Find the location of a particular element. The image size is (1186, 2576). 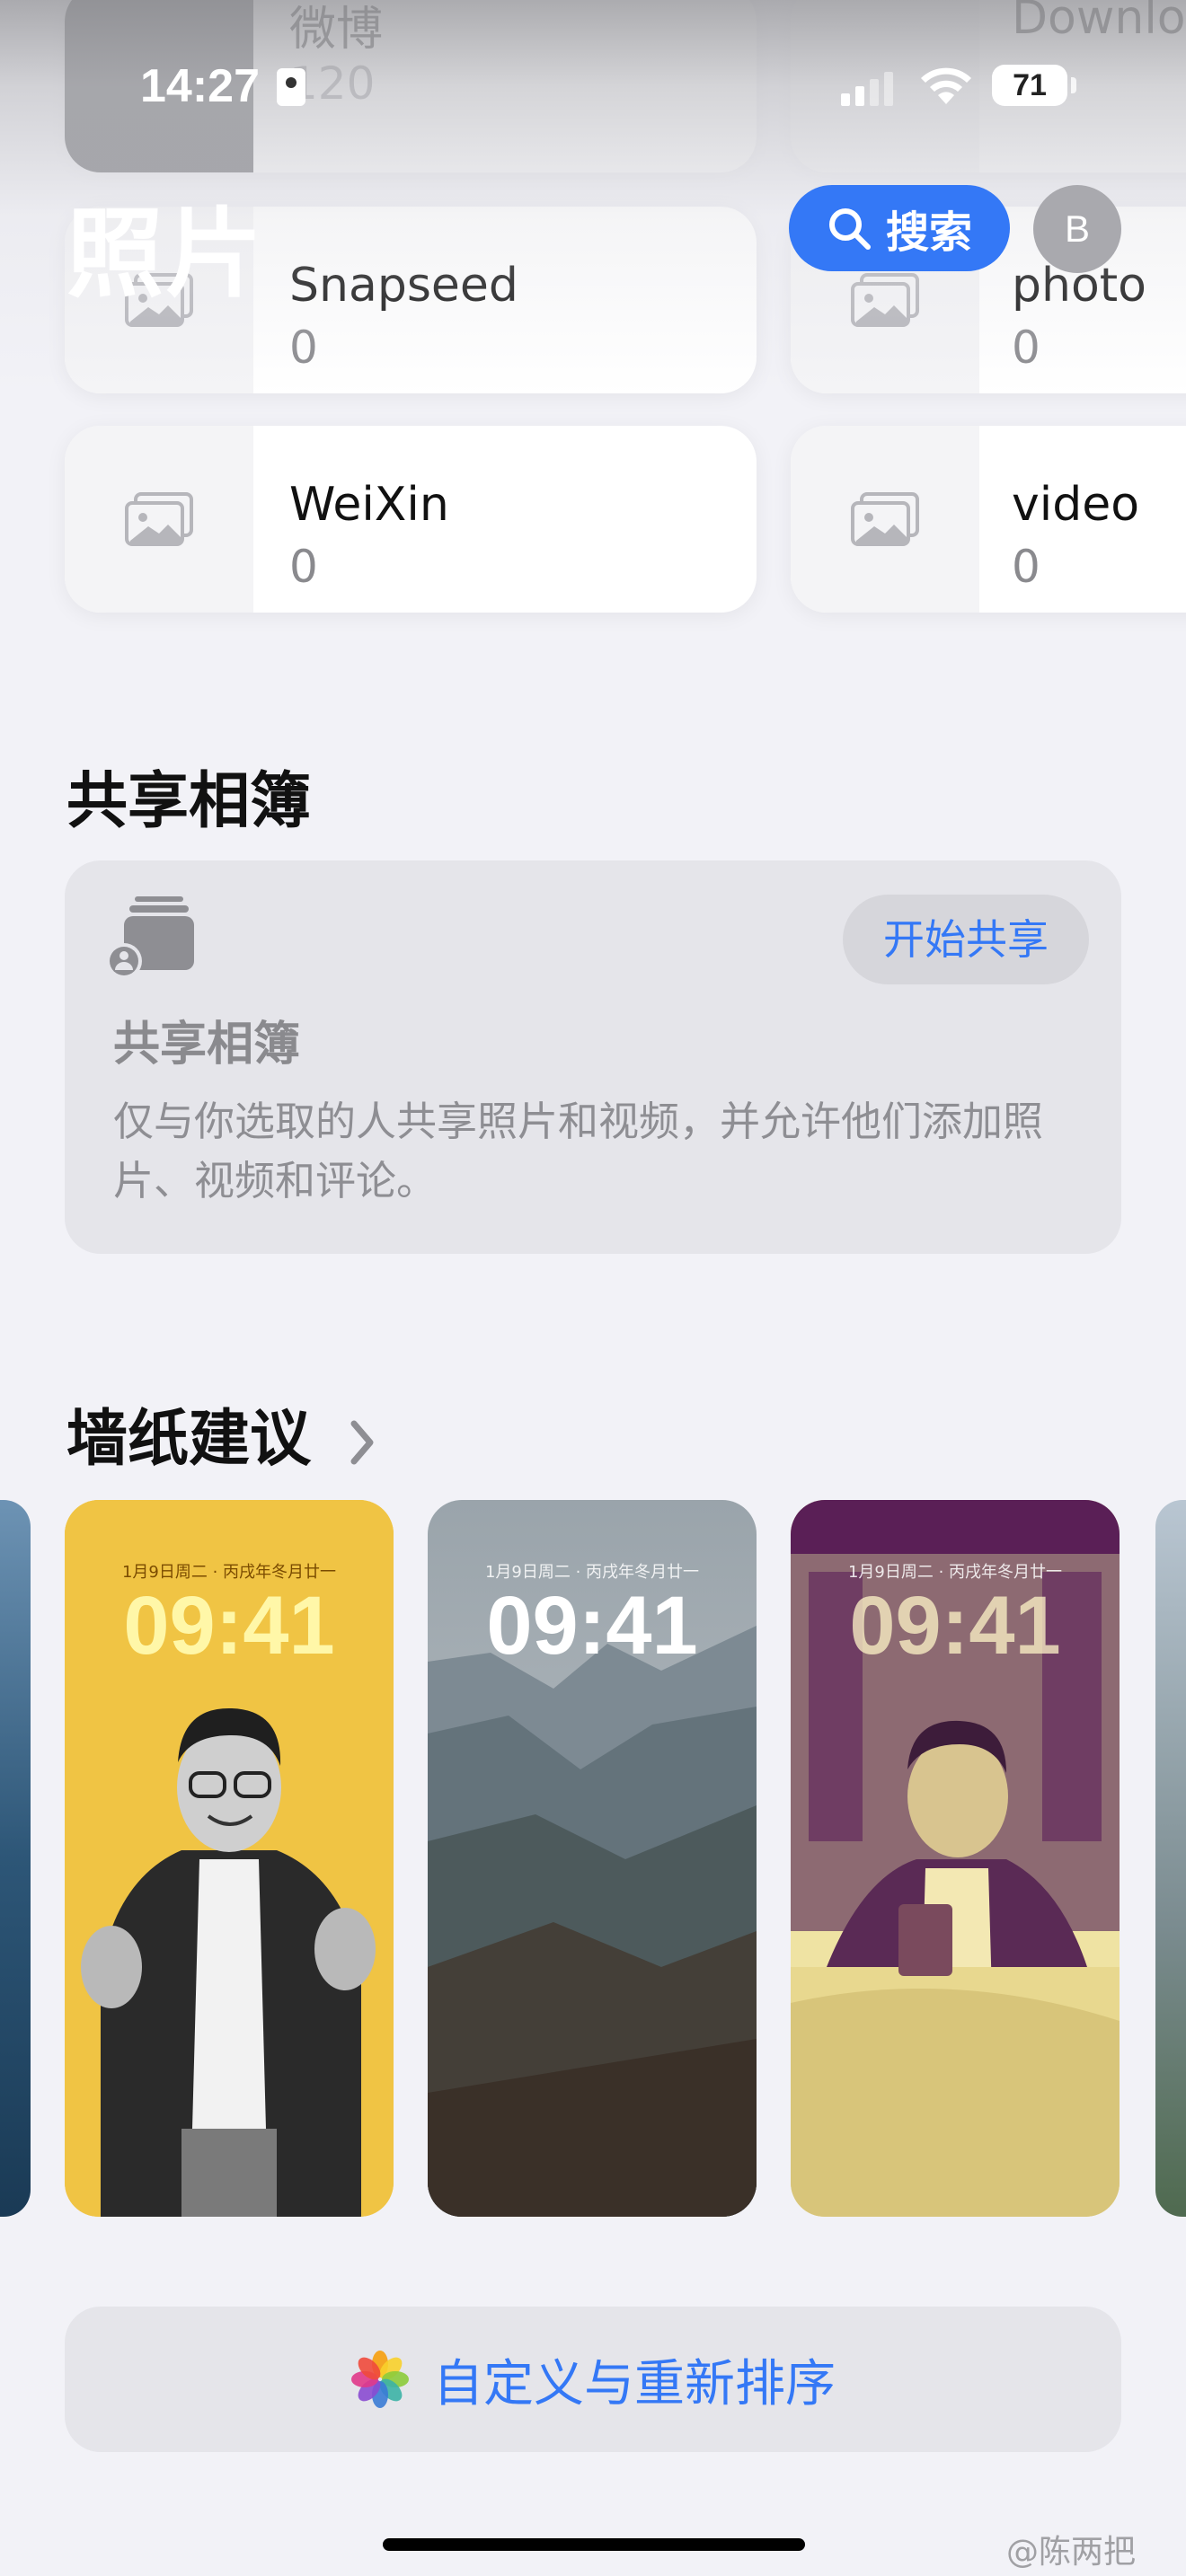

home-indicator is located at coordinates (594, 2544).